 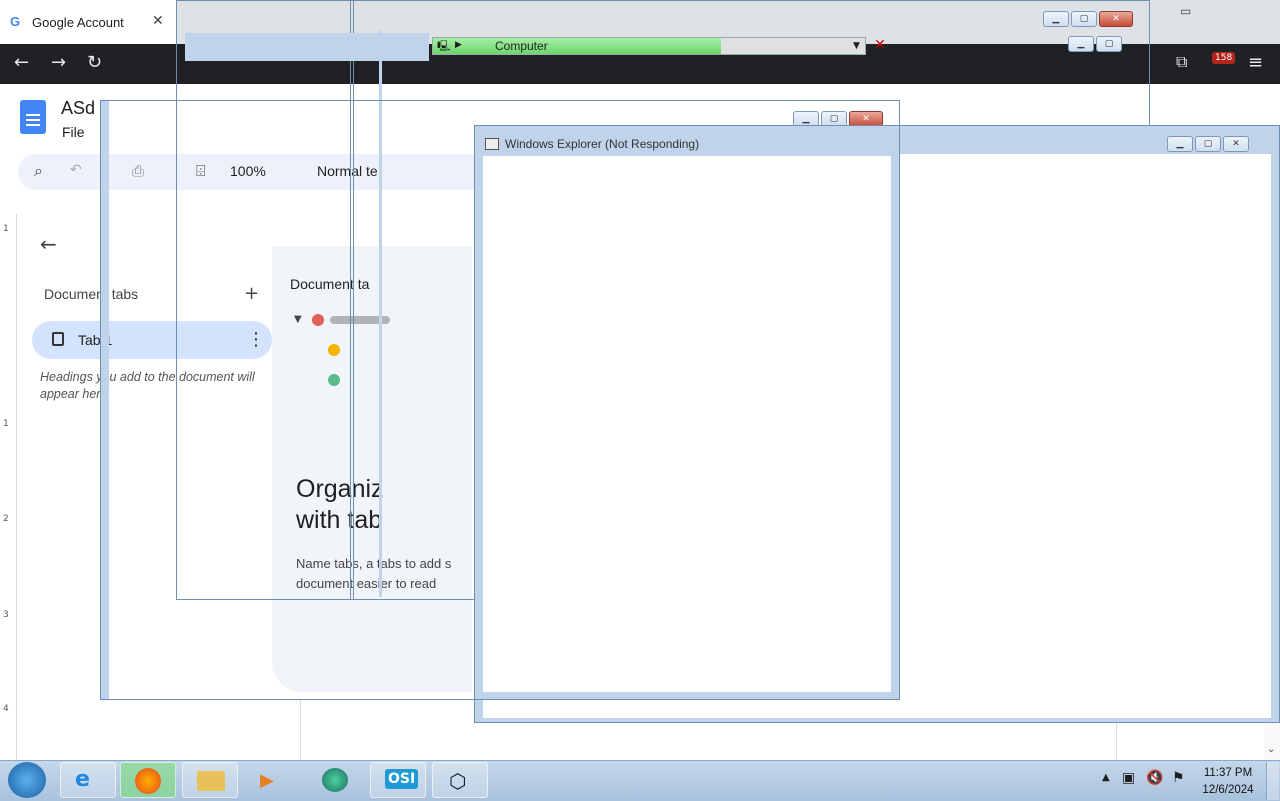 What do you see at coordinates (21, 62) in the screenshot?
I see `back-icon: ←` at bounding box center [21, 62].